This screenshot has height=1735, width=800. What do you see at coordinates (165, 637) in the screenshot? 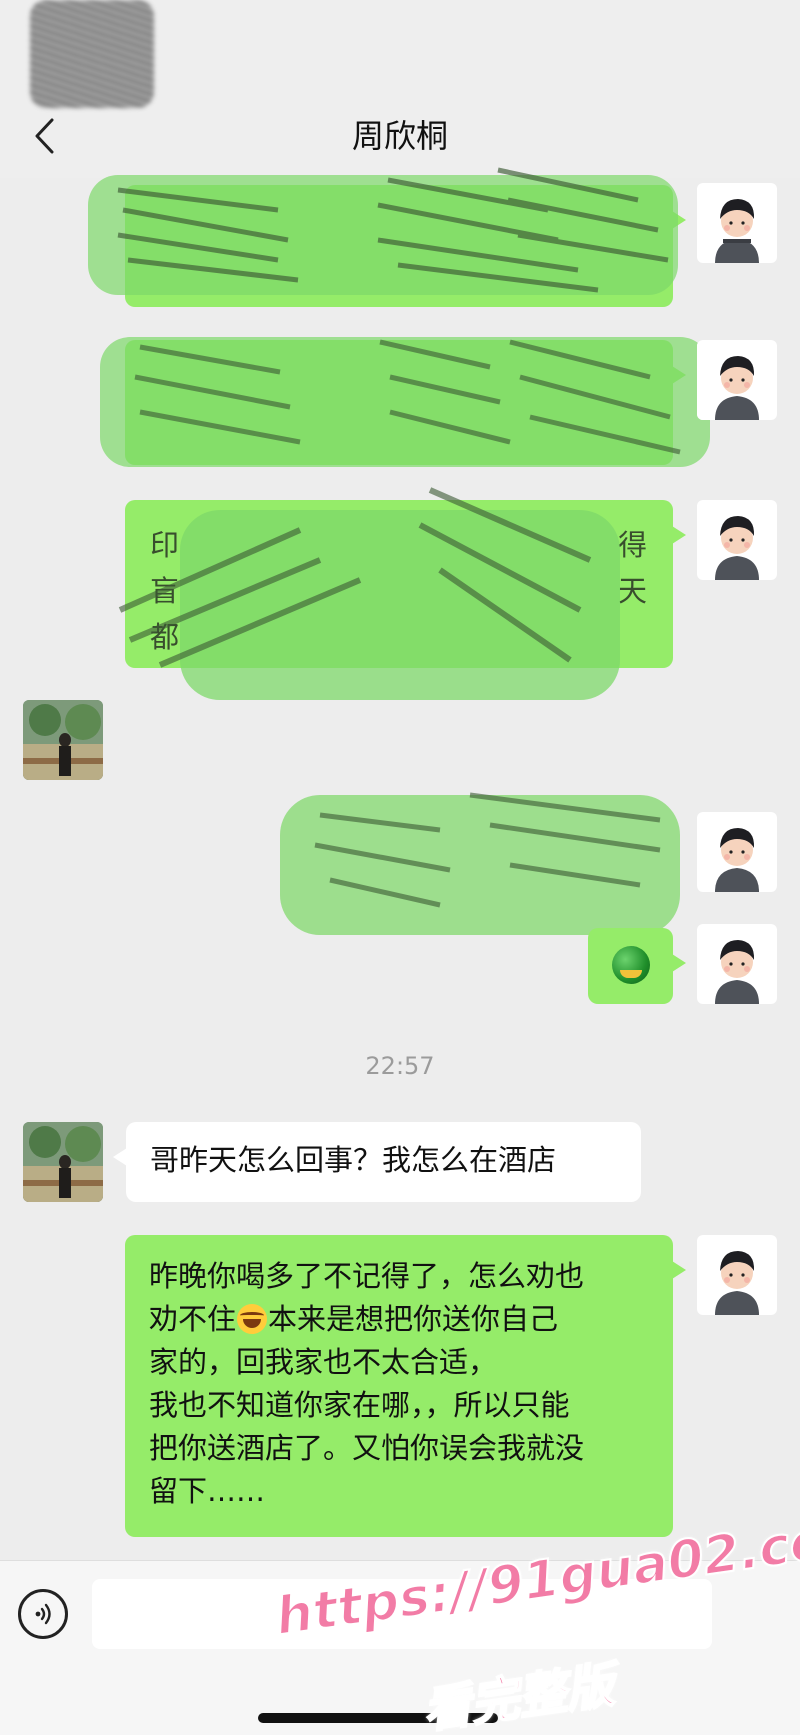
I see `partial-visible-char: 都` at bounding box center [165, 637].